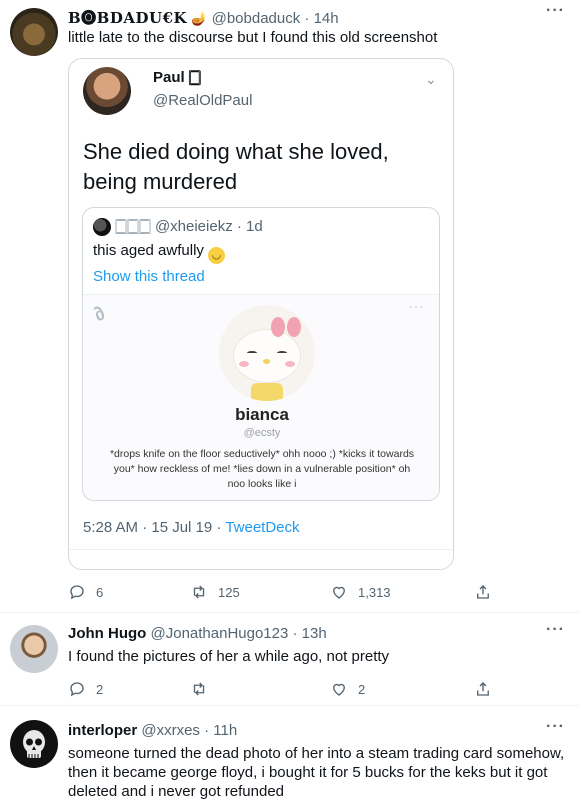  What do you see at coordinates (203, 100) in the screenshot?
I see `embedded-handle: @RealOldPaul` at bounding box center [203, 100].